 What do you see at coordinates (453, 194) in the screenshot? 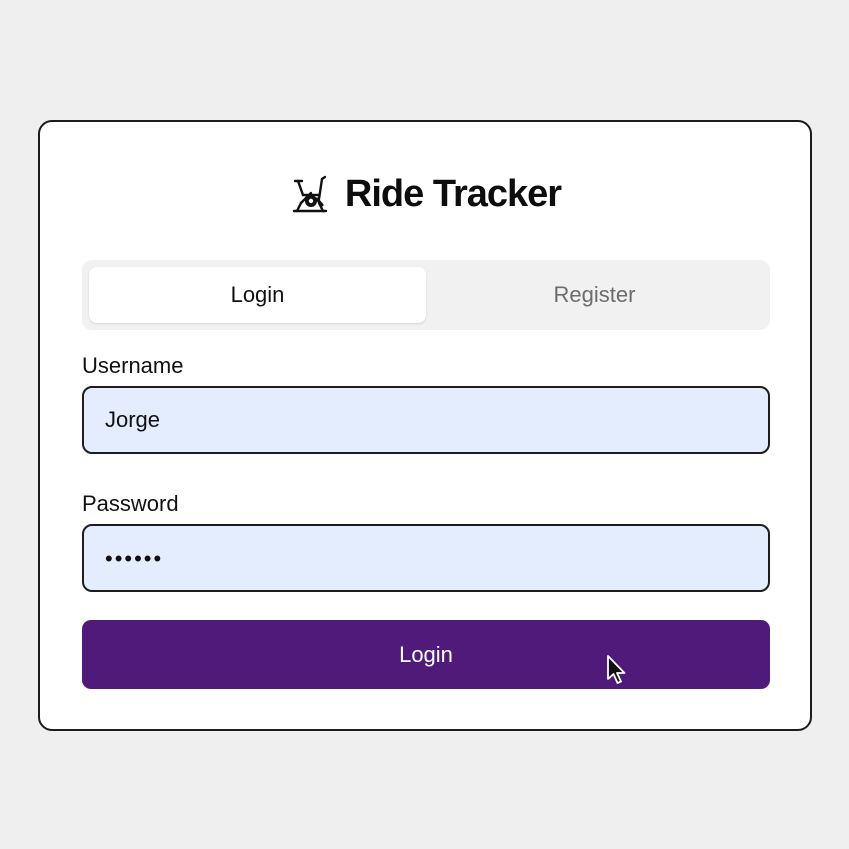
I see `app-title: Ride Tracker` at bounding box center [453, 194].